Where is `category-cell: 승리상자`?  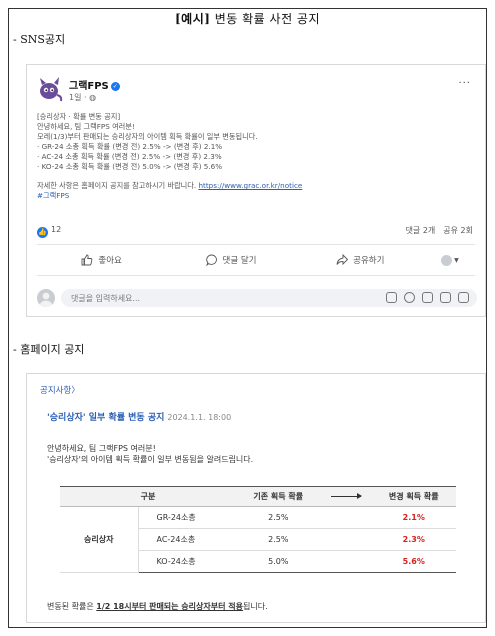
category-cell: 승리상자 is located at coordinates (99, 539).